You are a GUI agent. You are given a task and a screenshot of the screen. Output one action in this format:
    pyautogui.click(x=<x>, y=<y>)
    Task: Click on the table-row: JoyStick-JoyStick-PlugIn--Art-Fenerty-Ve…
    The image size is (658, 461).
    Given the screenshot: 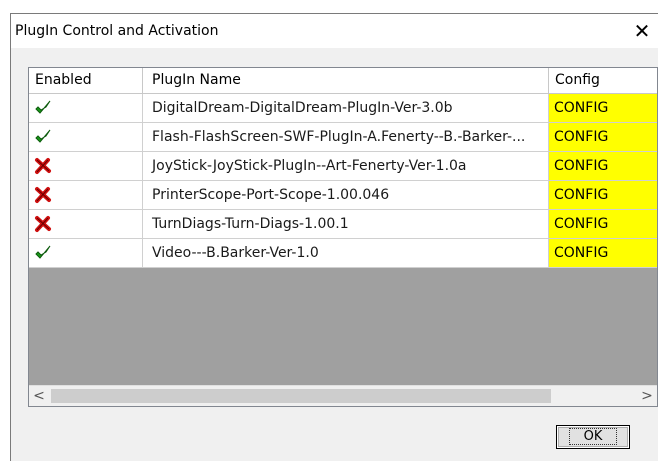 What is the action you would take?
    pyautogui.click(x=343, y=166)
    